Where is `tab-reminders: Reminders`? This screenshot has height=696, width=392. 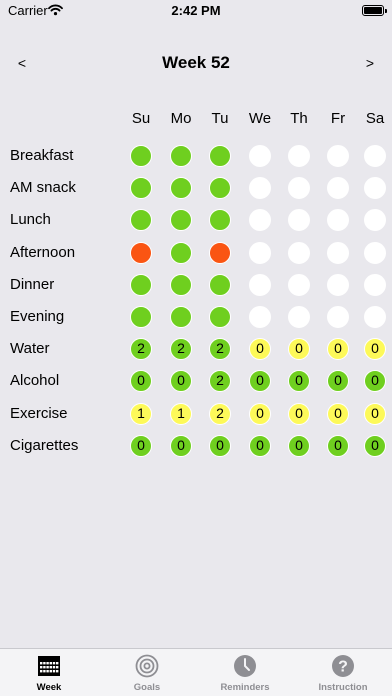 tab-reminders: Reminders is located at coordinates (245, 672).